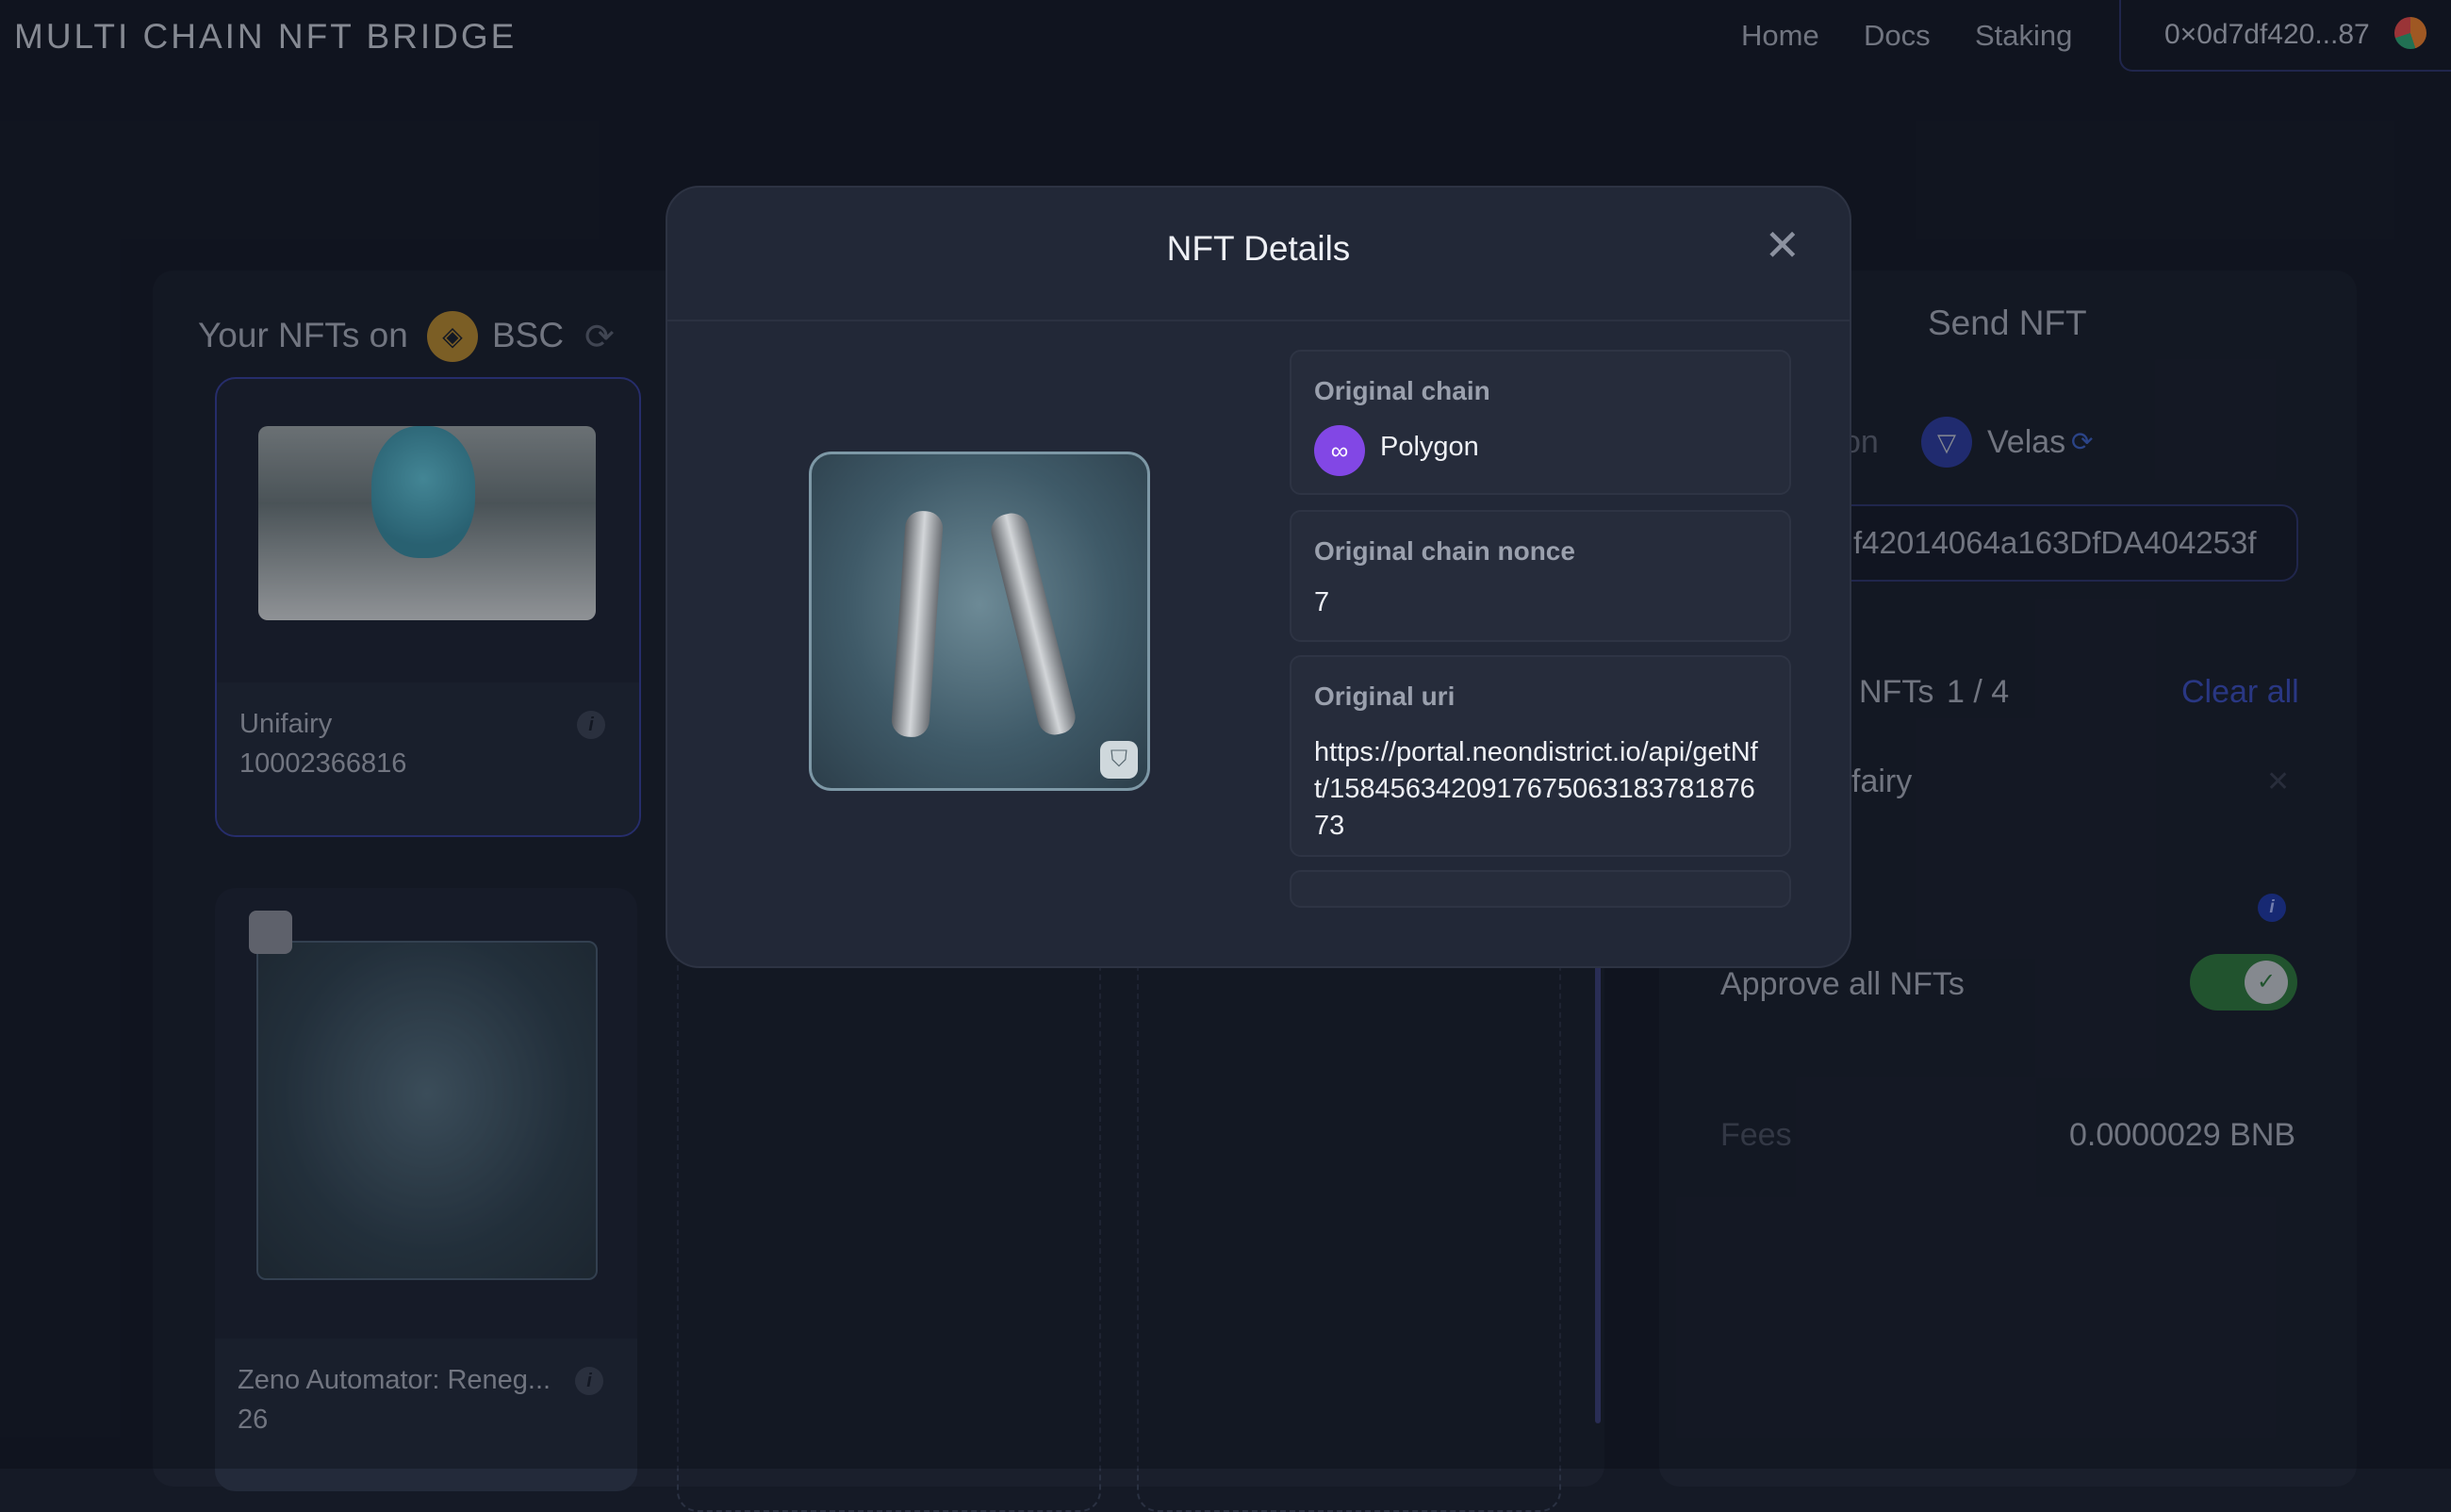 Image resolution: width=2451 pixels, height=1512 pixels. Describe the element at coordinates (1339, 451) in the screenshot. I see `polygon-icon: ∞` at that location.